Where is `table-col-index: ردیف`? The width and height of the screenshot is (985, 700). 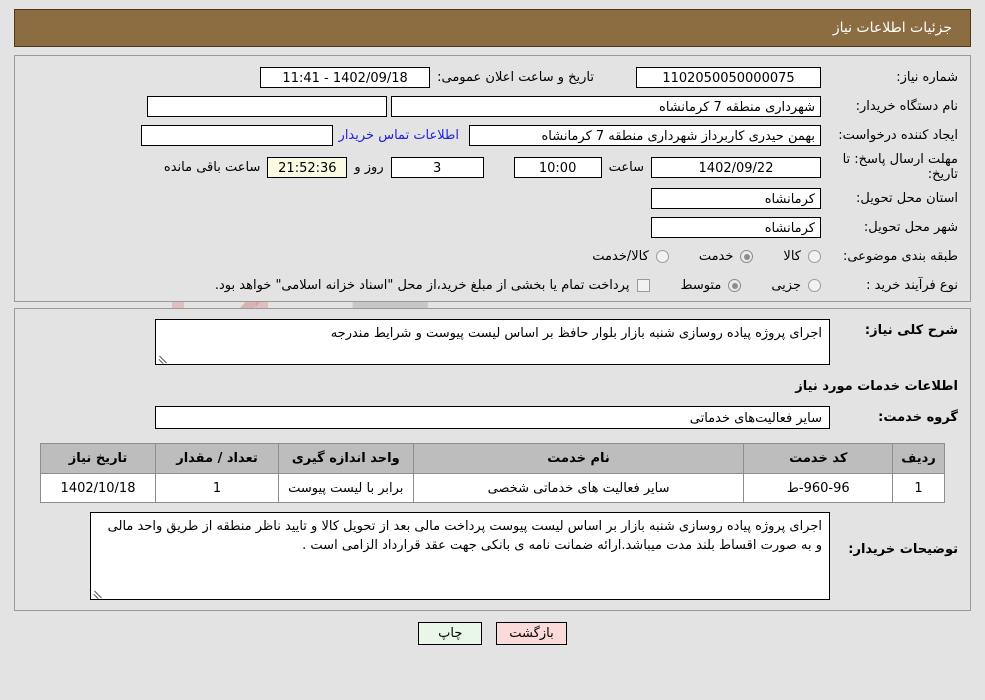
table-col-index: ردیف is located at coordinates (918, 458).